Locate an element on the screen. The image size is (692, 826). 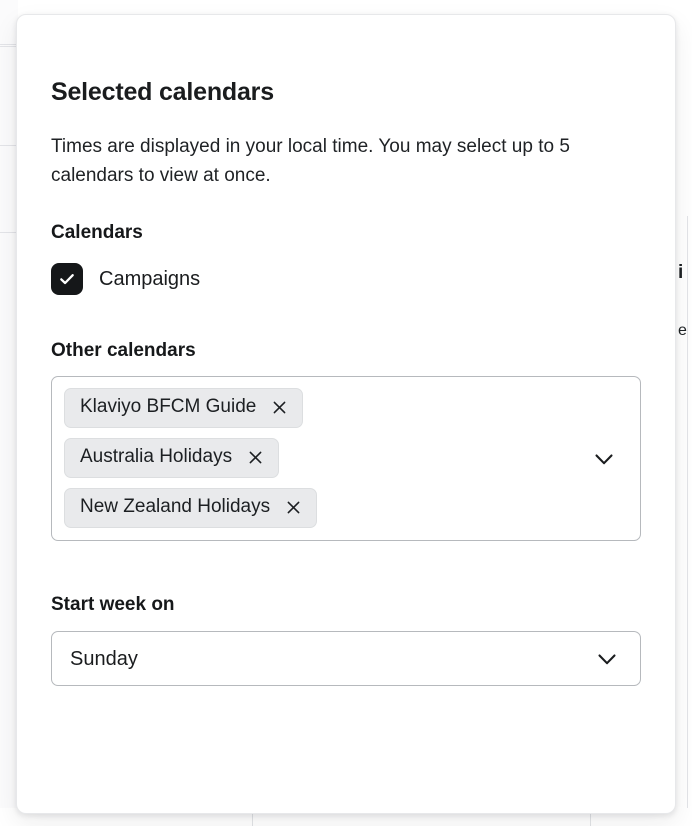
start-week-selected-value: Sunday is located at coordinates (104, 658).